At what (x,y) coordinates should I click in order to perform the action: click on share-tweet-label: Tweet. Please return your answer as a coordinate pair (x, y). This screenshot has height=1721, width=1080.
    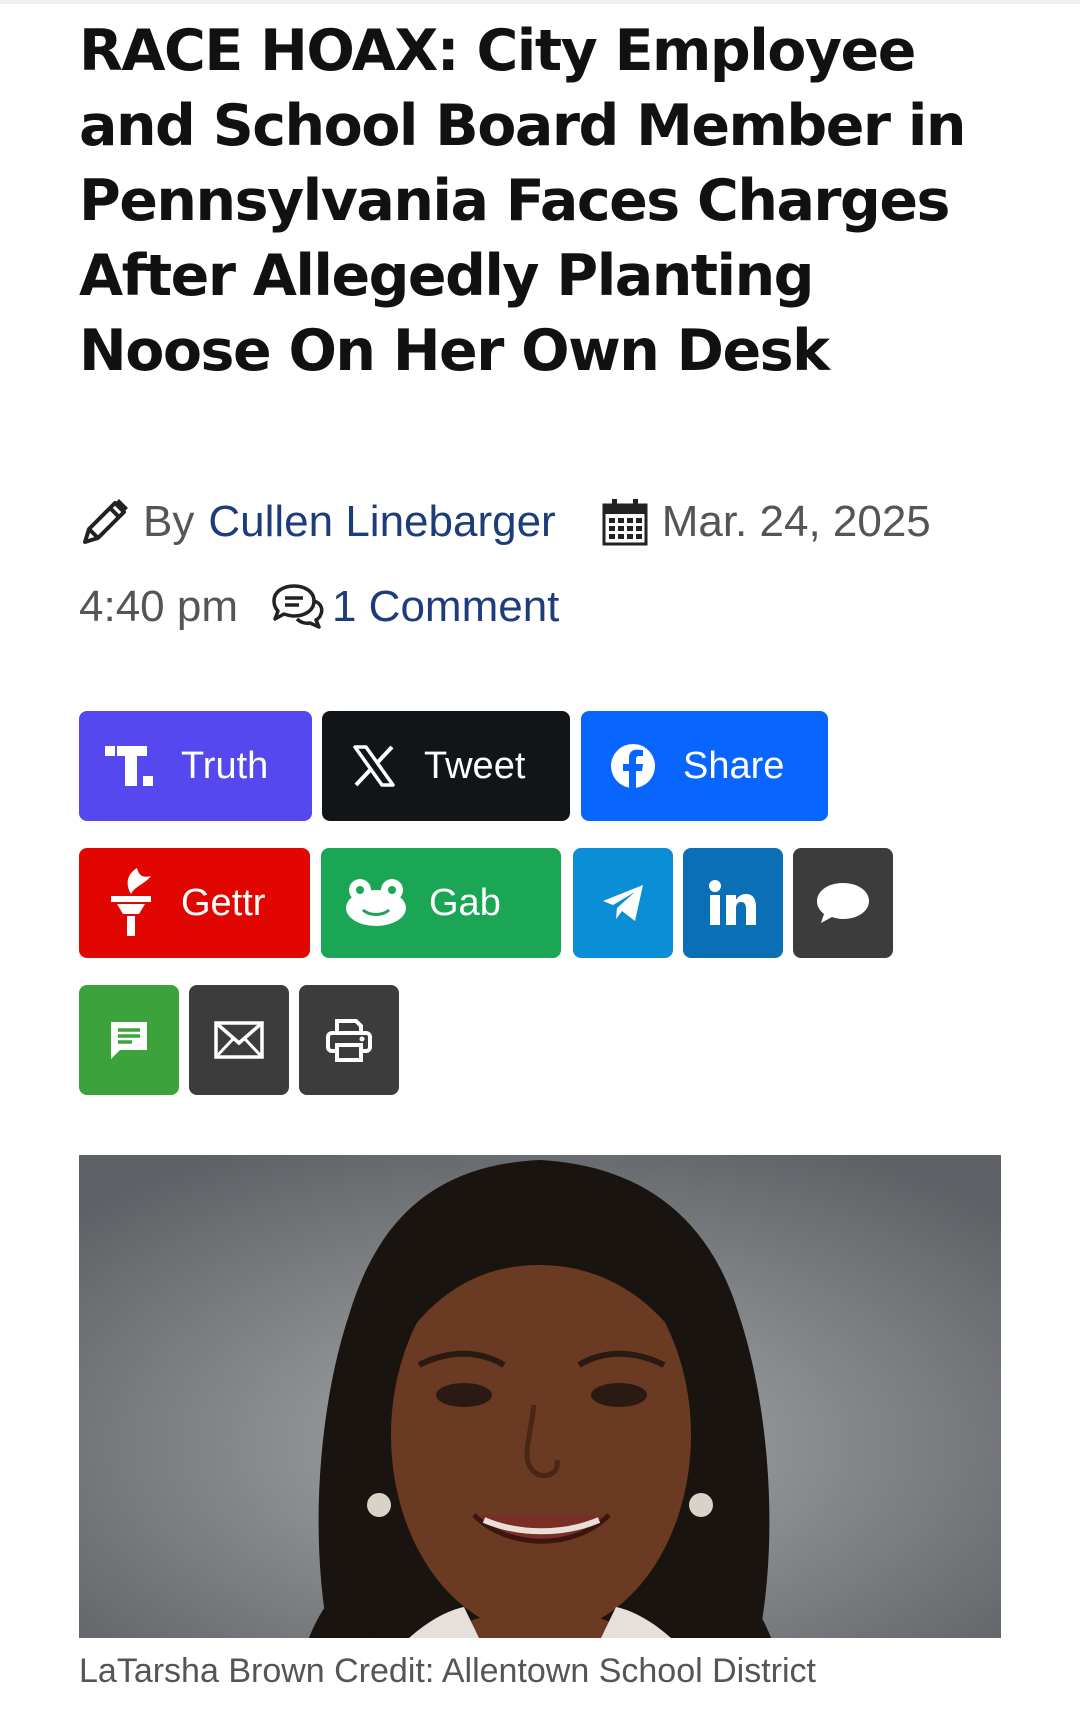
    Looking at the image, I should click on (475, 765).